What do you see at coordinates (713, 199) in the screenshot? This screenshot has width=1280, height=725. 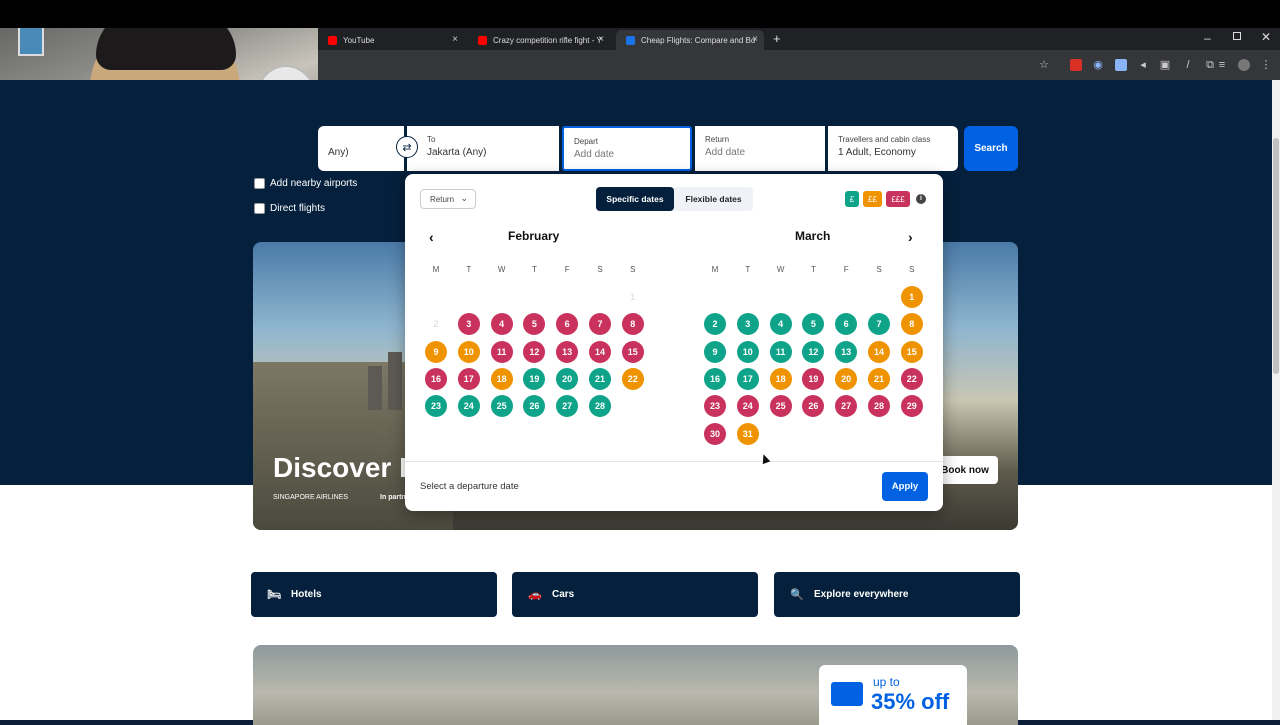 I see `flexible-dates-tab: Flexible dates` at bounding box center [713, 199].